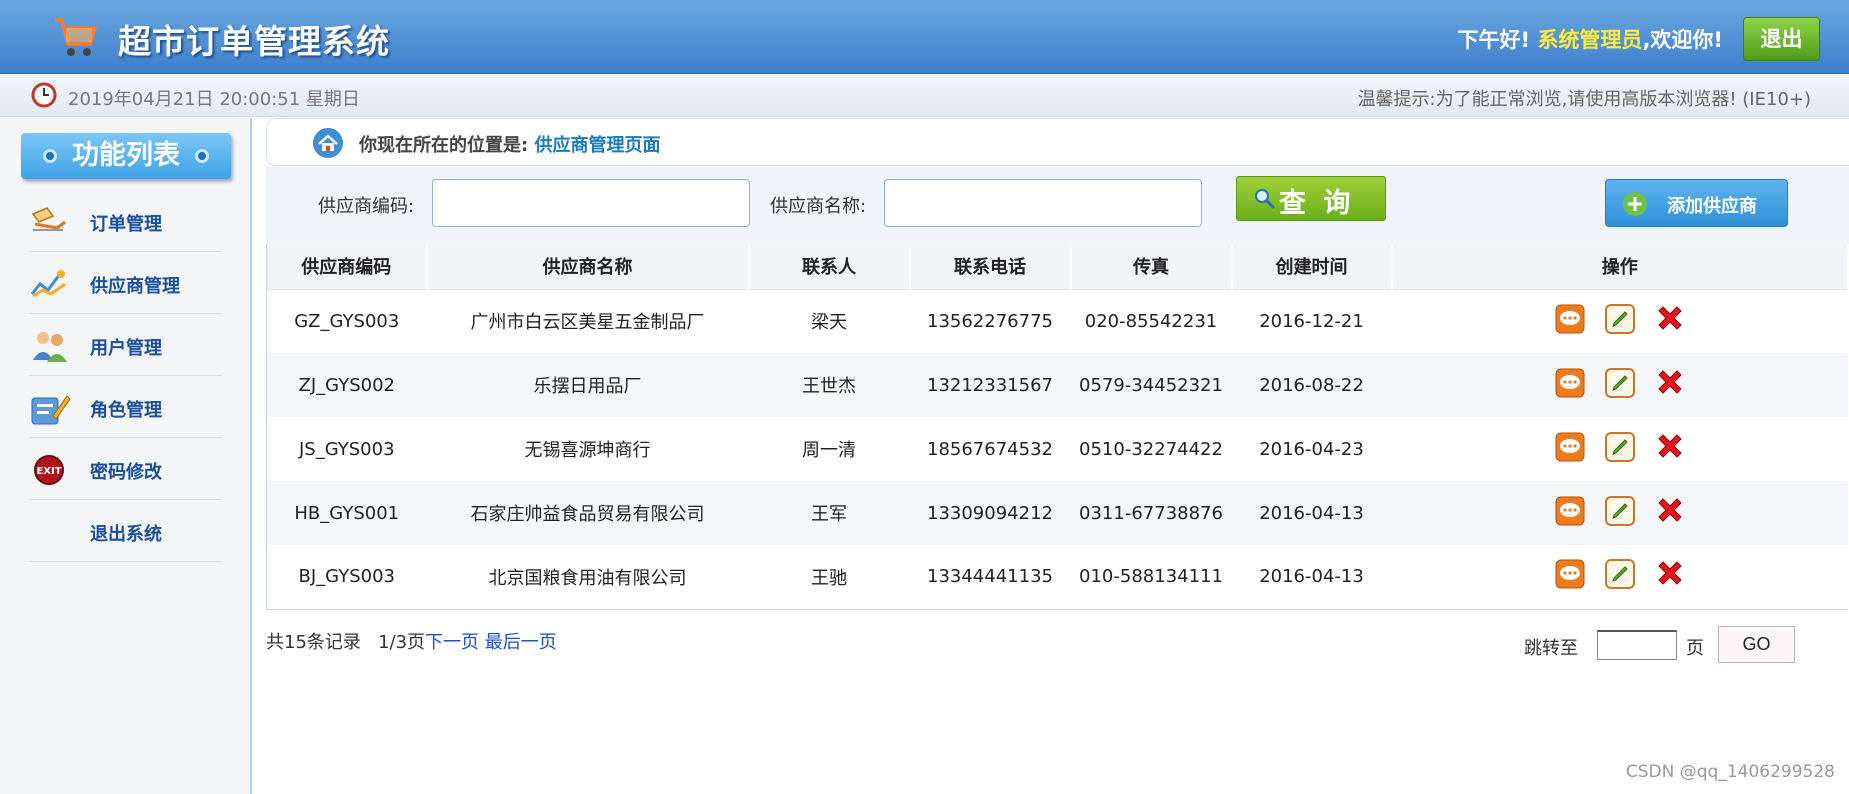  I want to click on sidebar-item-label: 供应商管理, so click(135, 286).